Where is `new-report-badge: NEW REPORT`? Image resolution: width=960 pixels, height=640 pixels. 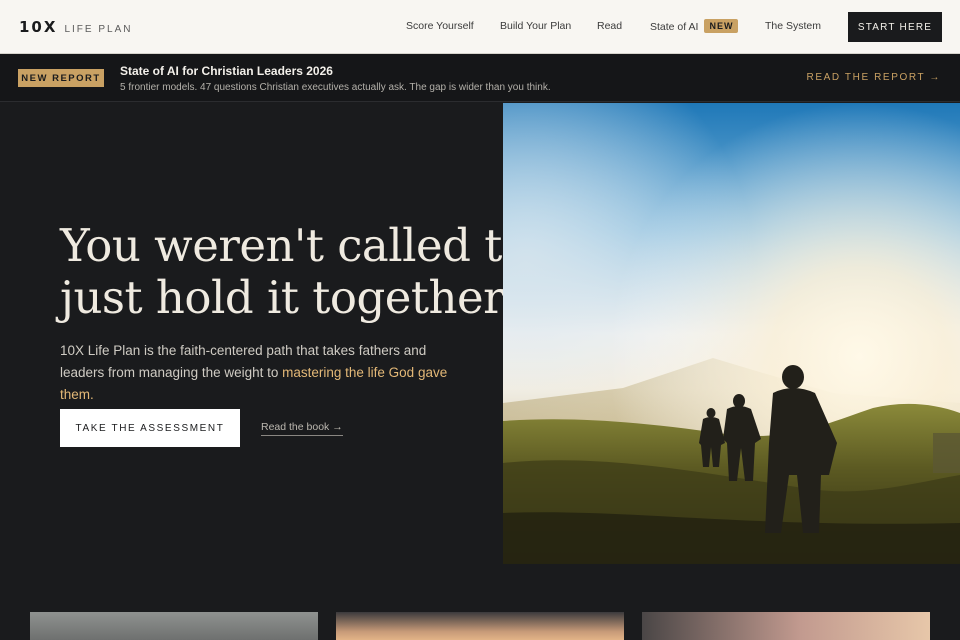 new-report-badge: NEW REPORT is located at coordinates (61, 78).